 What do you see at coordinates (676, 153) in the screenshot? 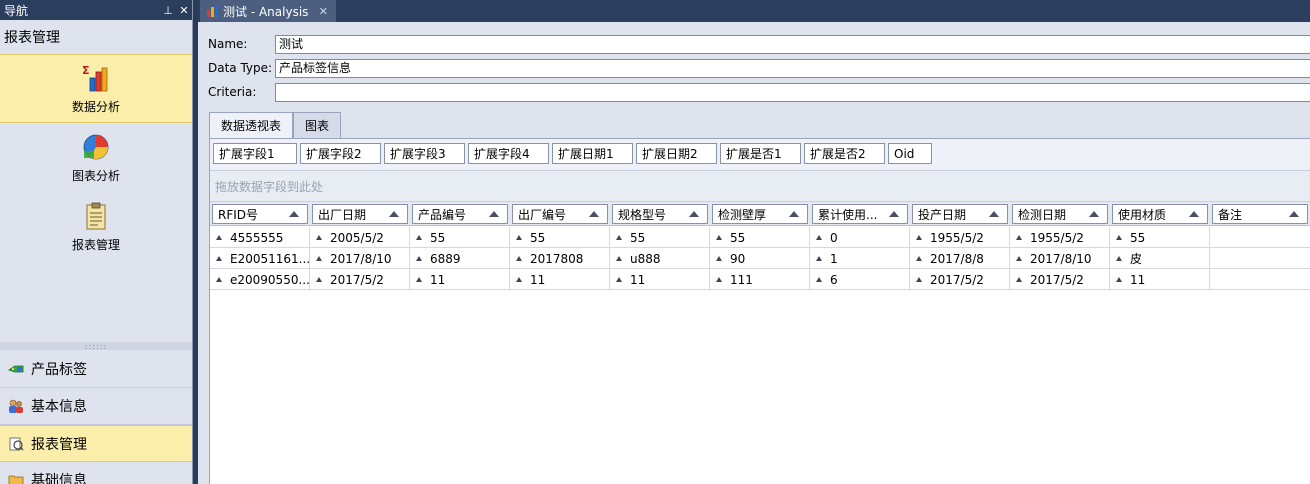
I see `filter-field-chip: 扩展日期2` at bounding box center [676, 153].